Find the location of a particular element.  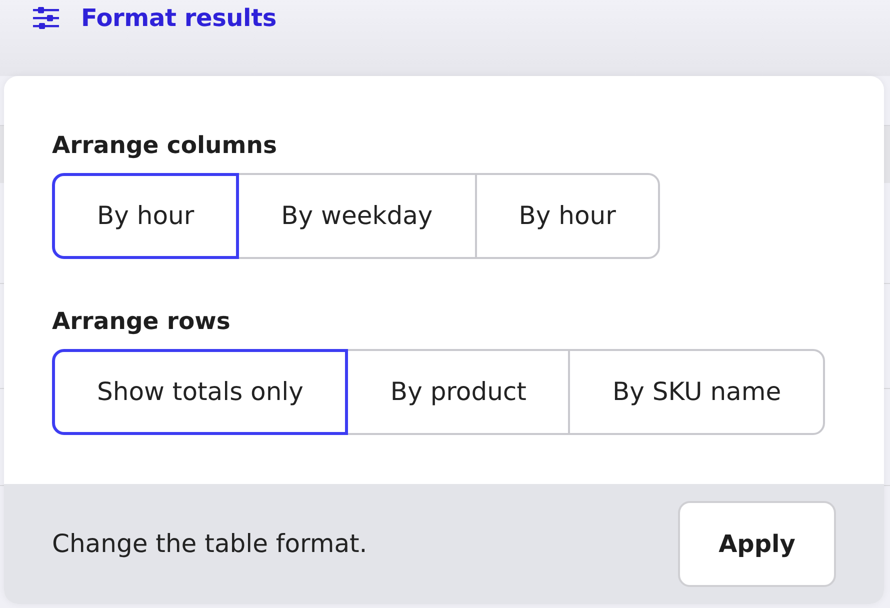

section-heading: Arrange columns is located at coordinates (165, 145).